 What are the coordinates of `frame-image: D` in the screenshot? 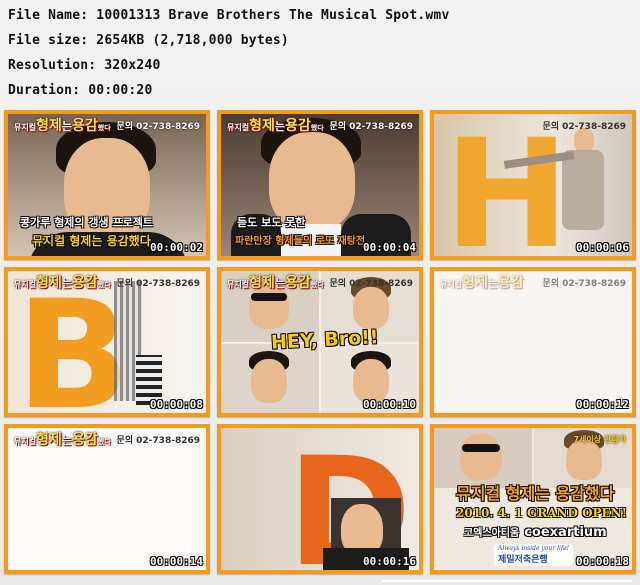 It's located at (320, 499).